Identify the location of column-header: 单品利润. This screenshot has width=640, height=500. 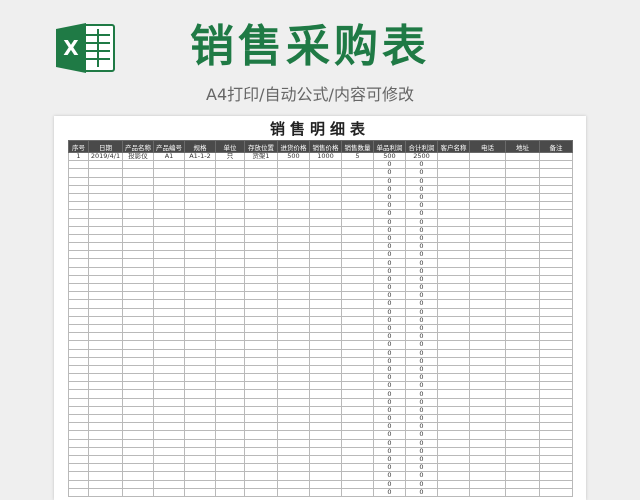
(389, 146).